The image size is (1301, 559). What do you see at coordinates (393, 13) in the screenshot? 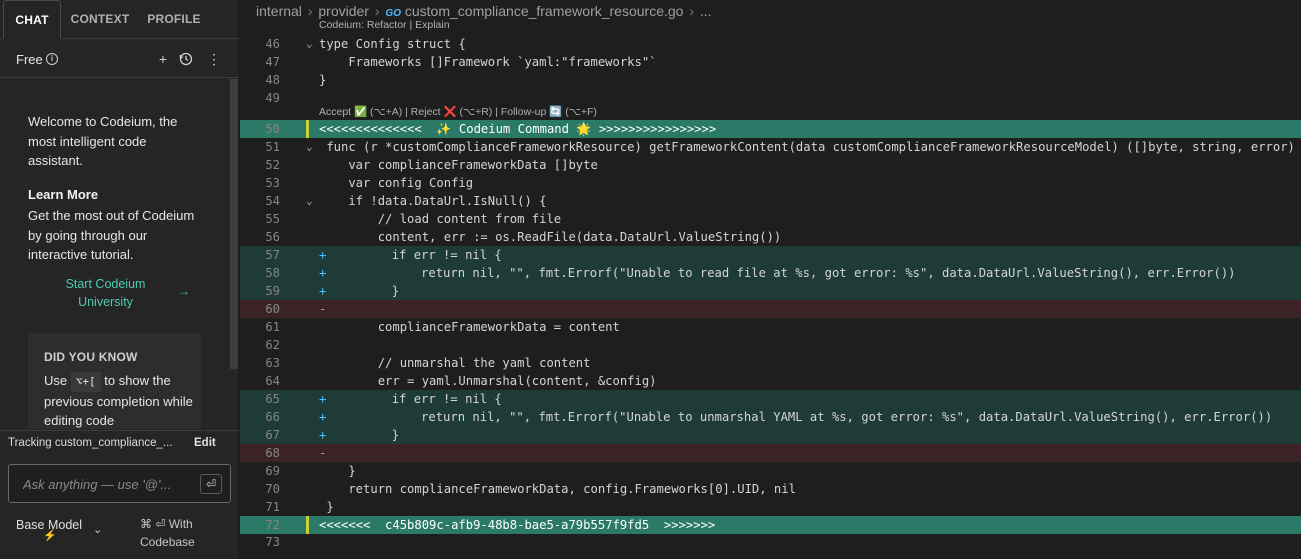
I see `go-file-icon: GO` at bounding box center [393, 13].